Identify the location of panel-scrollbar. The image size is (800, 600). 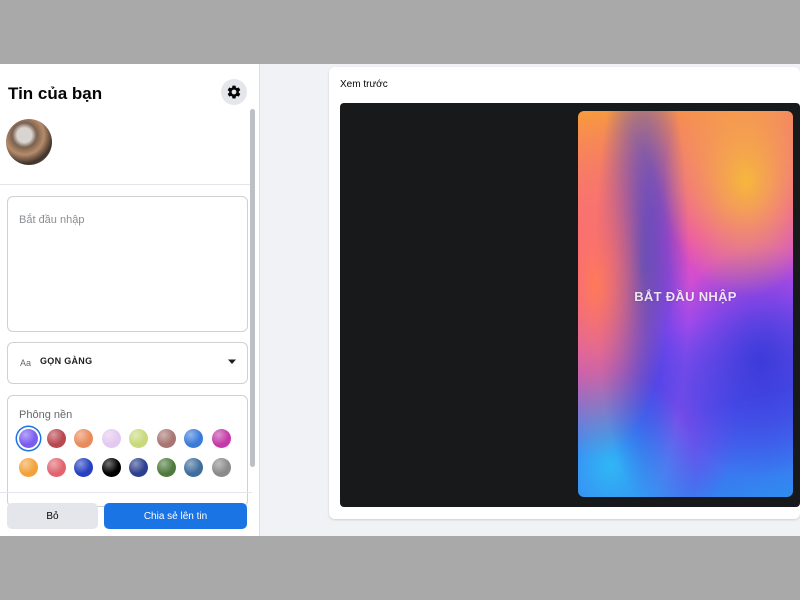
(252, 288).